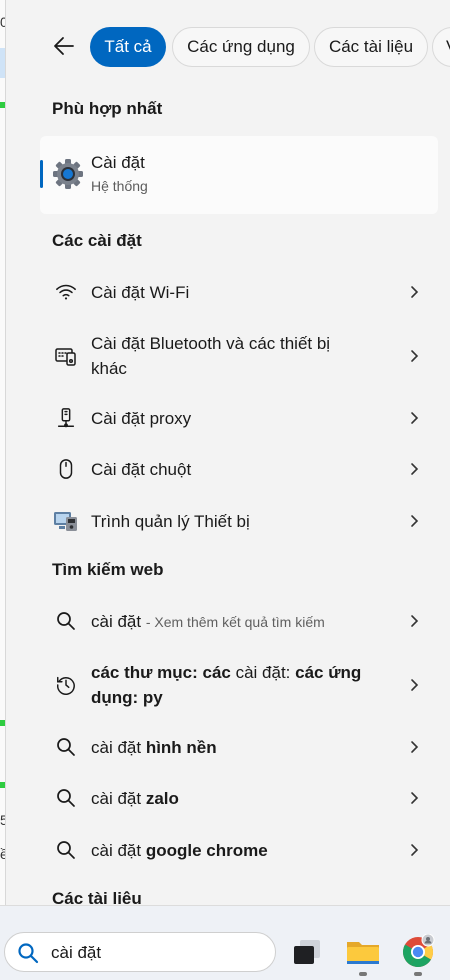 This screenshot has width=450, height=980. I want to click on query-bold: các ứng, so click(328, 672).